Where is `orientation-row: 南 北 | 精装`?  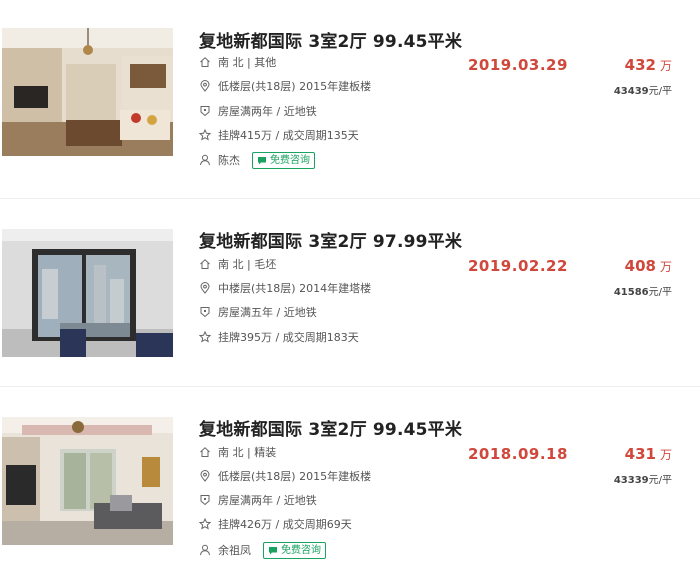 orientation-row: 南 北 | 精装 is located at coordinates (237, 452).